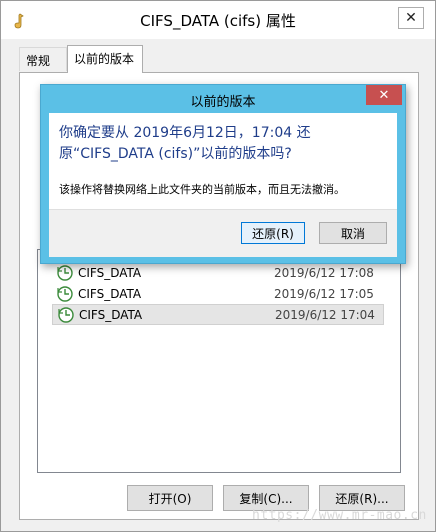 This screenshot has width=436, height=532. What do you see at coordinates (324, 293) in the screenshot?
I see `version-date: 2019/6/12 17:05` at bounding box center [324, 293].